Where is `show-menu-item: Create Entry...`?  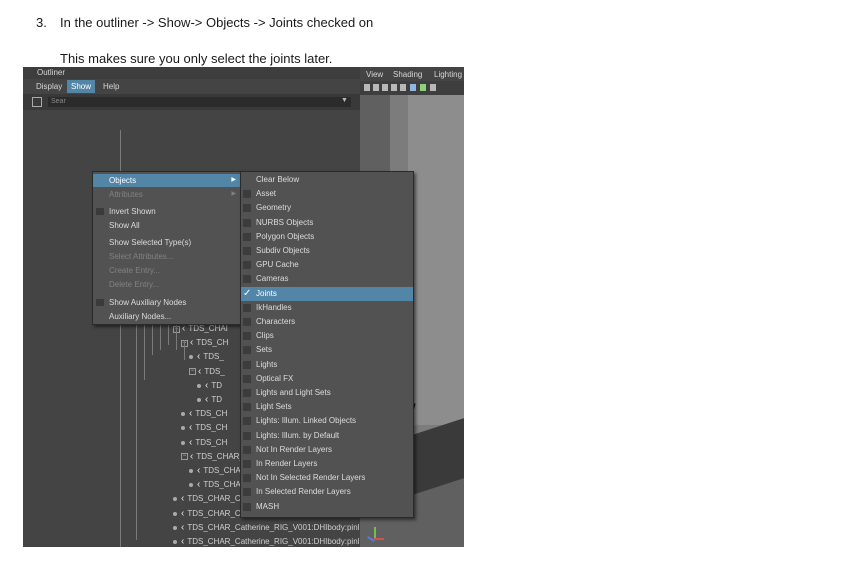
show-menu-item: Create Entry... is located at coordinates (167, 270).